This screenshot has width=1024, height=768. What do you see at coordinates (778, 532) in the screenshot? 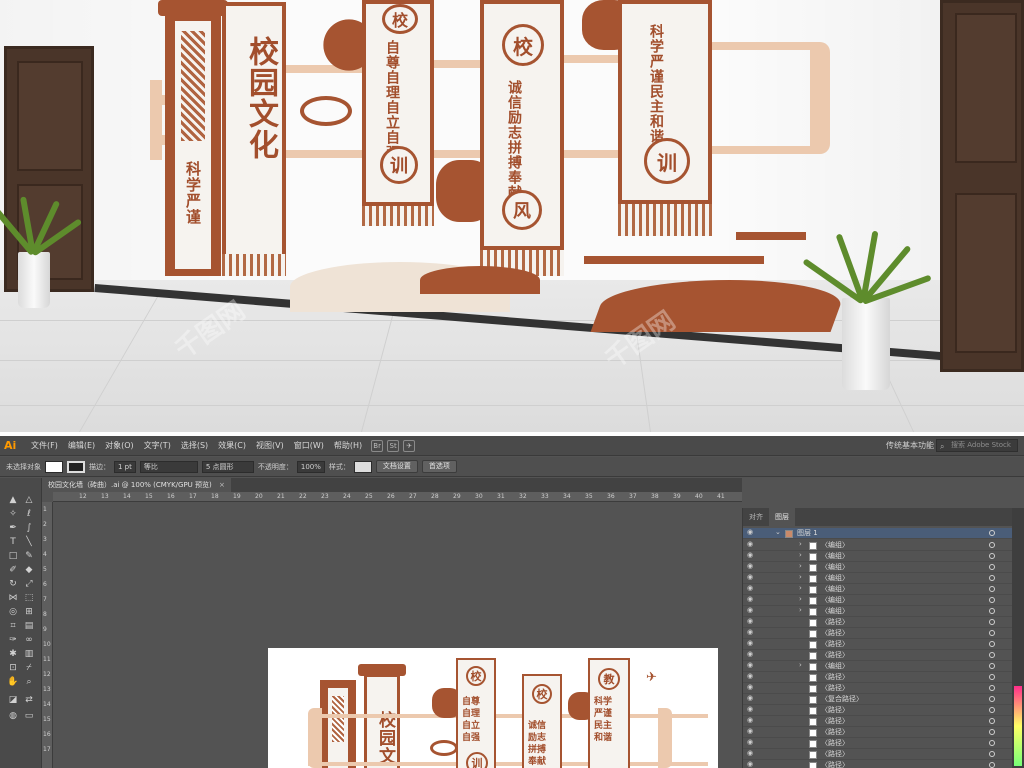
I see `chevron-down-icon: ⌄` at bounding box center [778, 532].